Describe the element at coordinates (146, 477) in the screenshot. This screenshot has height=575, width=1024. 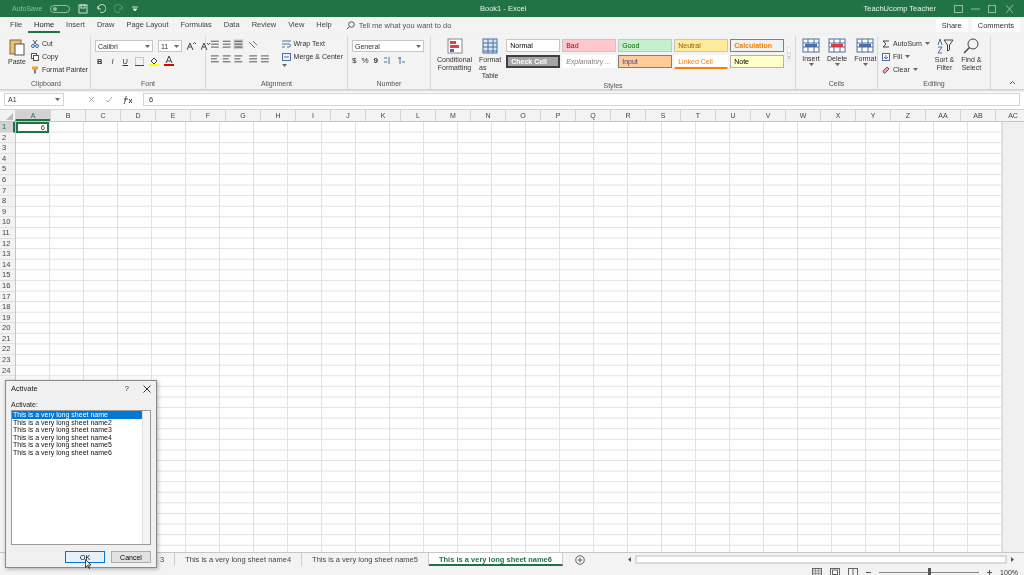
I see `list-scrollbar` at that location.